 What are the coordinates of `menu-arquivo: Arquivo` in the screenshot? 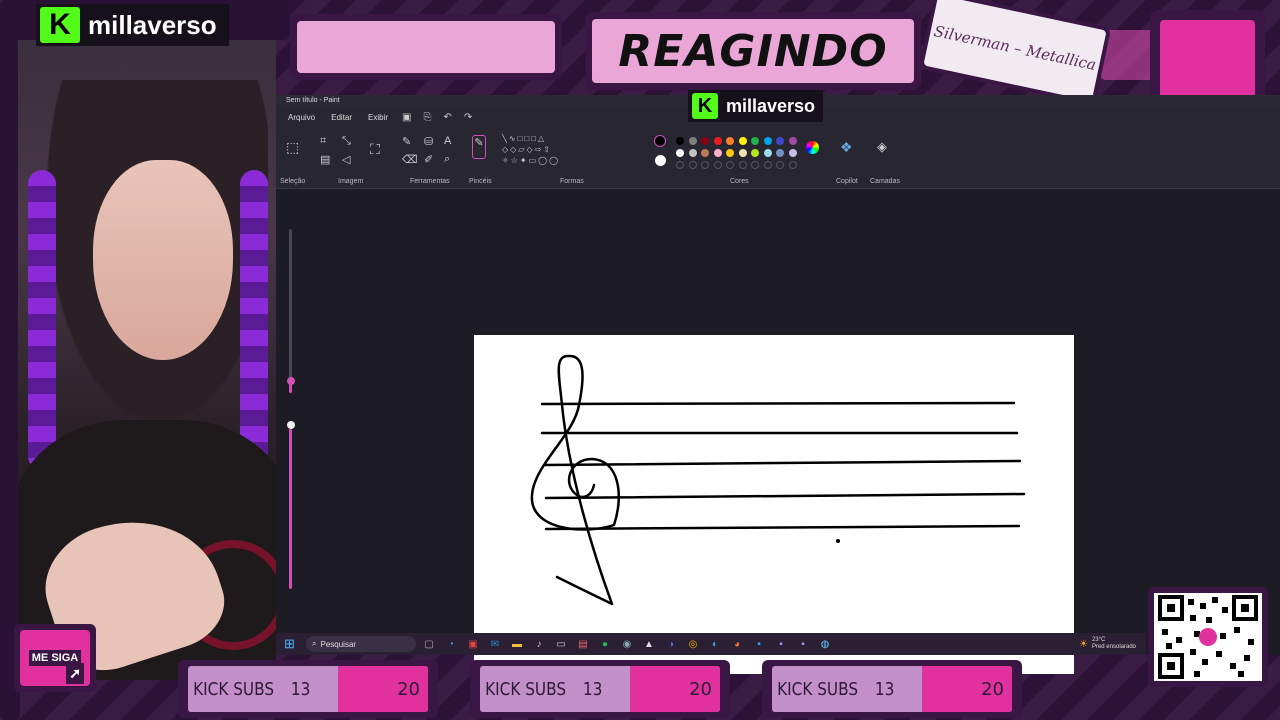 It's located at (301, 117).